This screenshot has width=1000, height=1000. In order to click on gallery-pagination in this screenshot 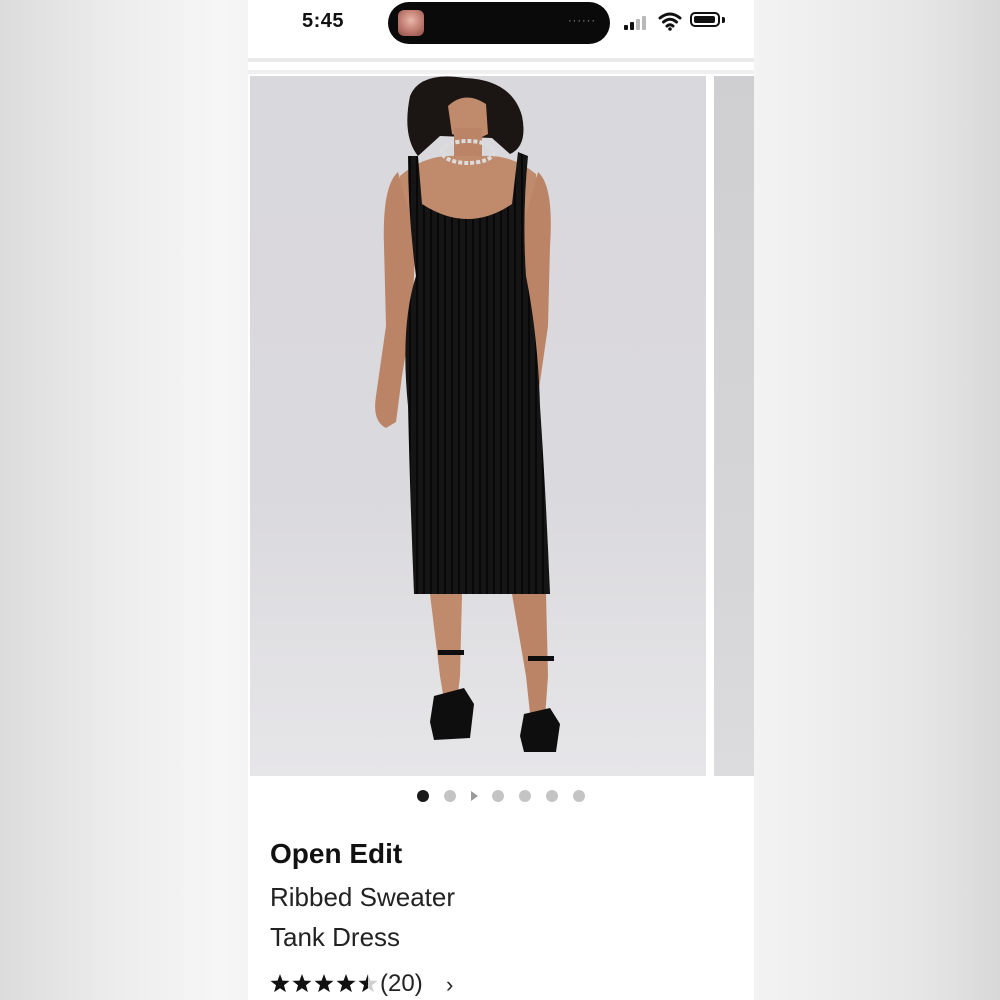, I will do `click(501, 796)`.